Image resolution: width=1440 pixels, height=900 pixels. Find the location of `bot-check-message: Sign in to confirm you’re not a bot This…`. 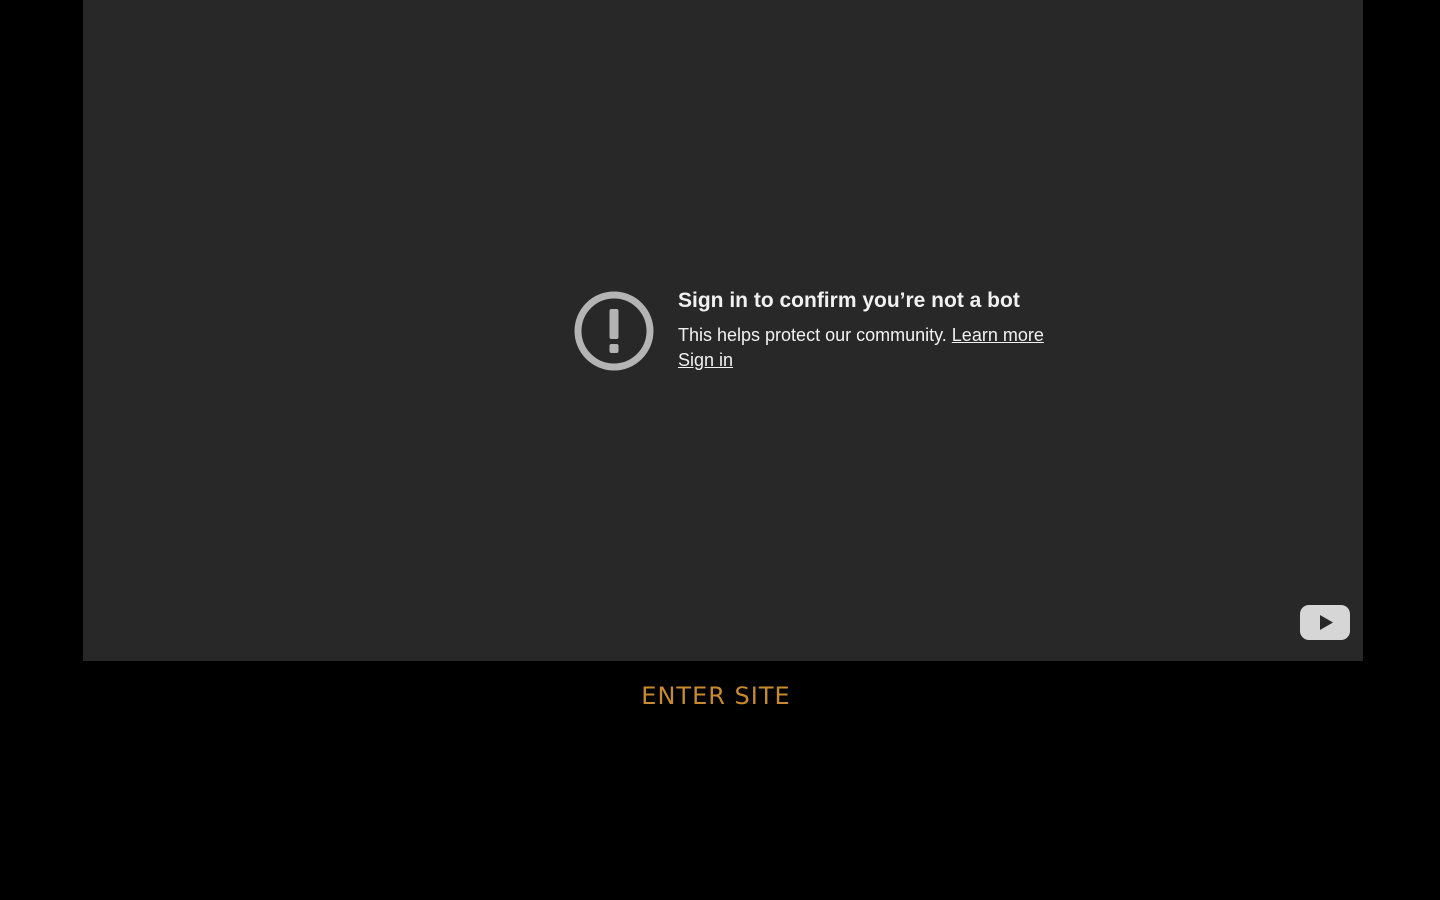

bot-check-message: Sign in to confirm you’re not a bot This… is located at coordinates (809, 330).